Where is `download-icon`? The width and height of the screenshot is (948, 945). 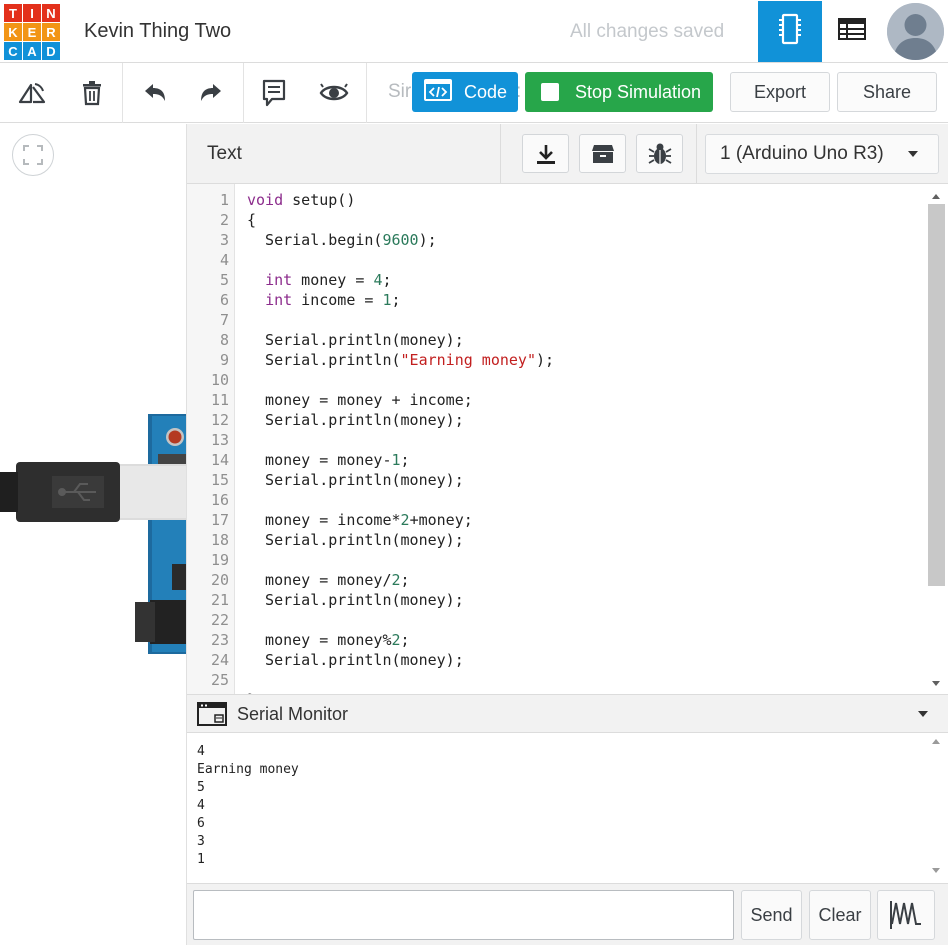 download-icon is located at coordinates (545, 154).